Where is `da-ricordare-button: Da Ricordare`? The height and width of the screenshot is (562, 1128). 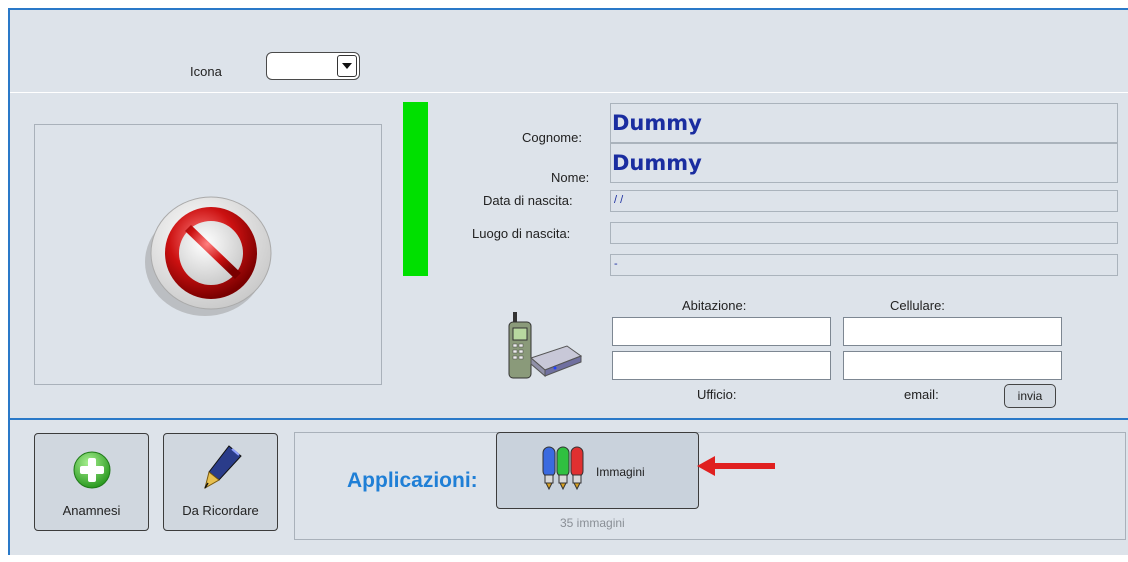
da-ricordare-button: Da Ricordare is located at coordinates (220, 482).